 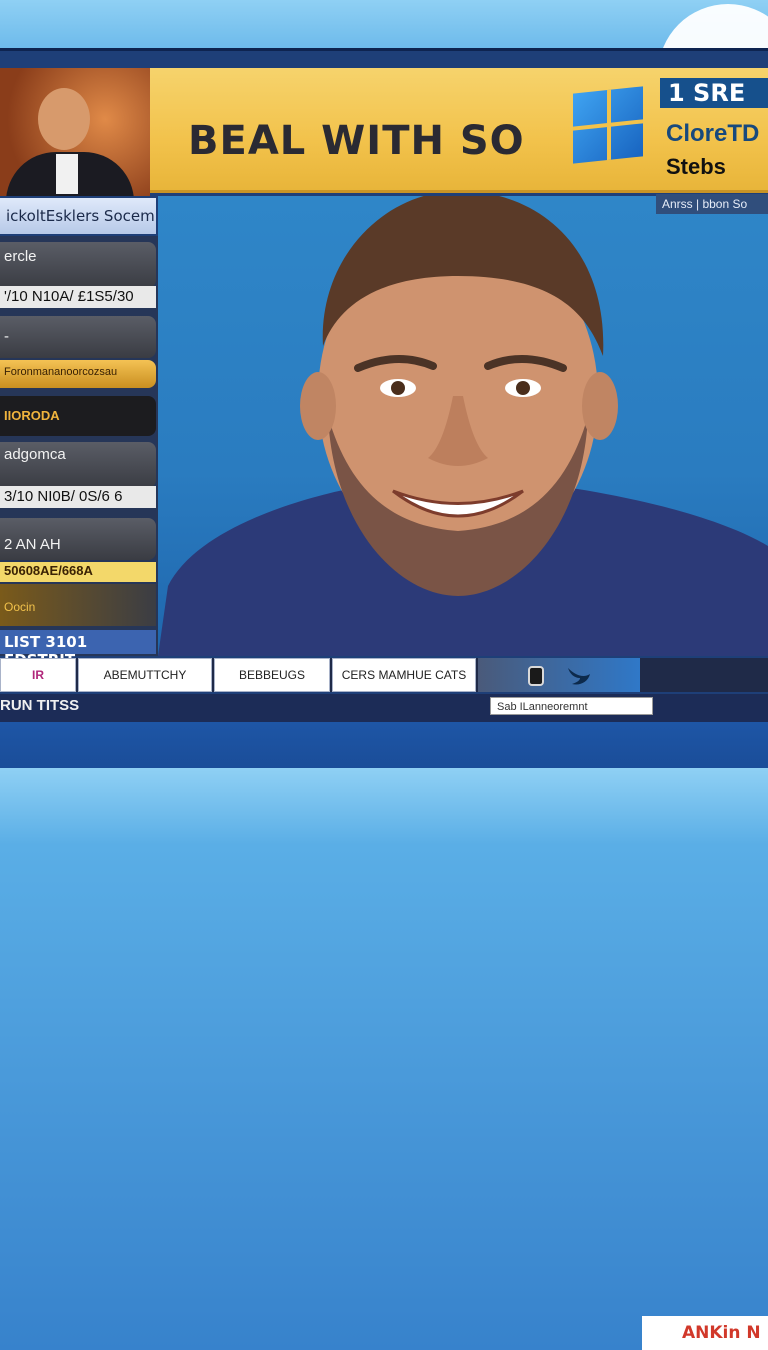 What do you see at coordinates (69, 296) in the screenshot?
I see `sidebar-item-label: '/10 N10A/ £1S5/30` at bounding box center [69, 296].